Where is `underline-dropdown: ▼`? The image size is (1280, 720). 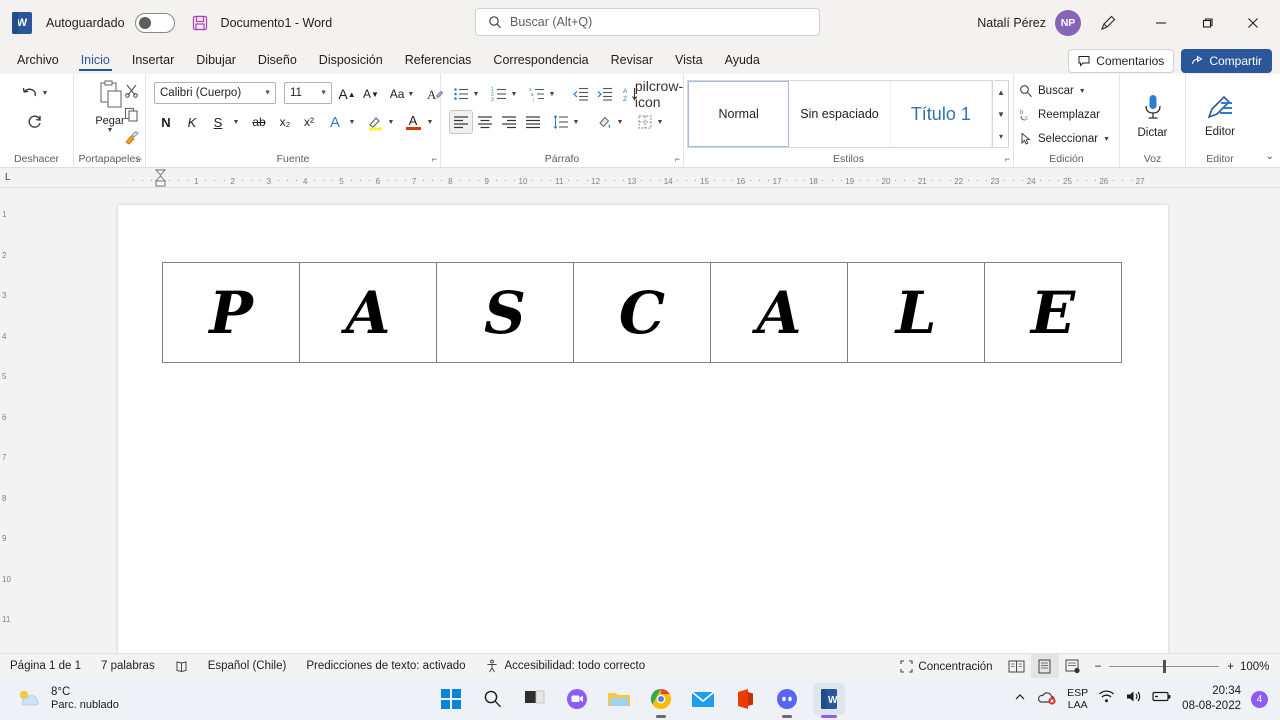 underline-dropdown: ▼ is located at coordinates (236, 122).